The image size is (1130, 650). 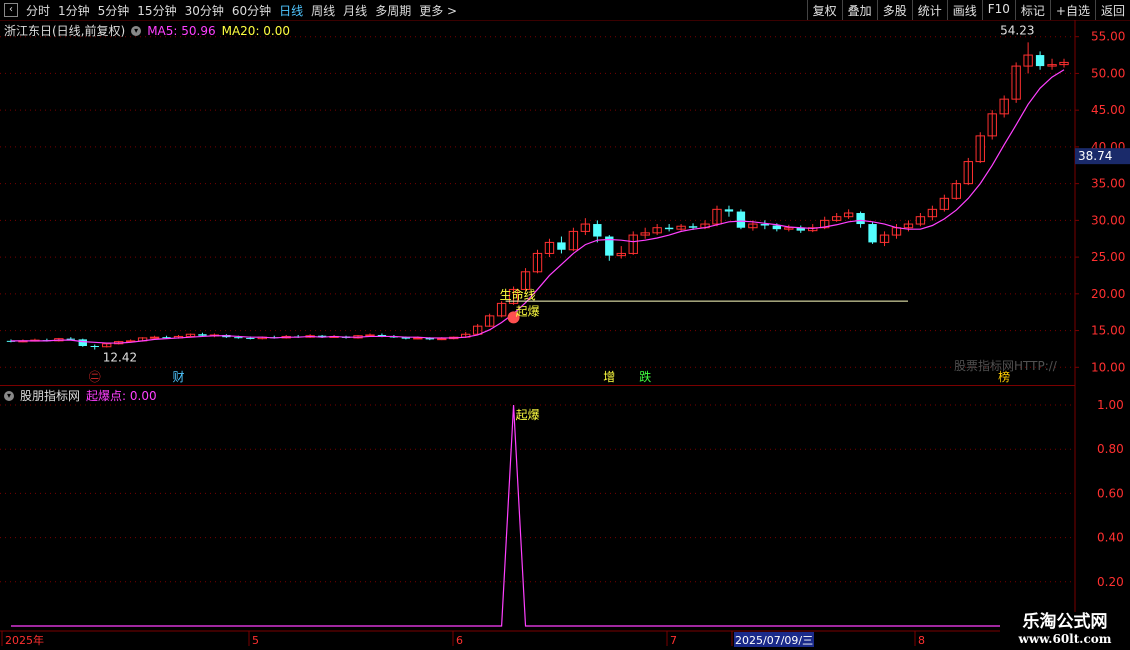 What do you see at coordinates (1017, 30) in the screenshot?
I see `high-price-label: 54.23` at bounding box center [1017, 30].